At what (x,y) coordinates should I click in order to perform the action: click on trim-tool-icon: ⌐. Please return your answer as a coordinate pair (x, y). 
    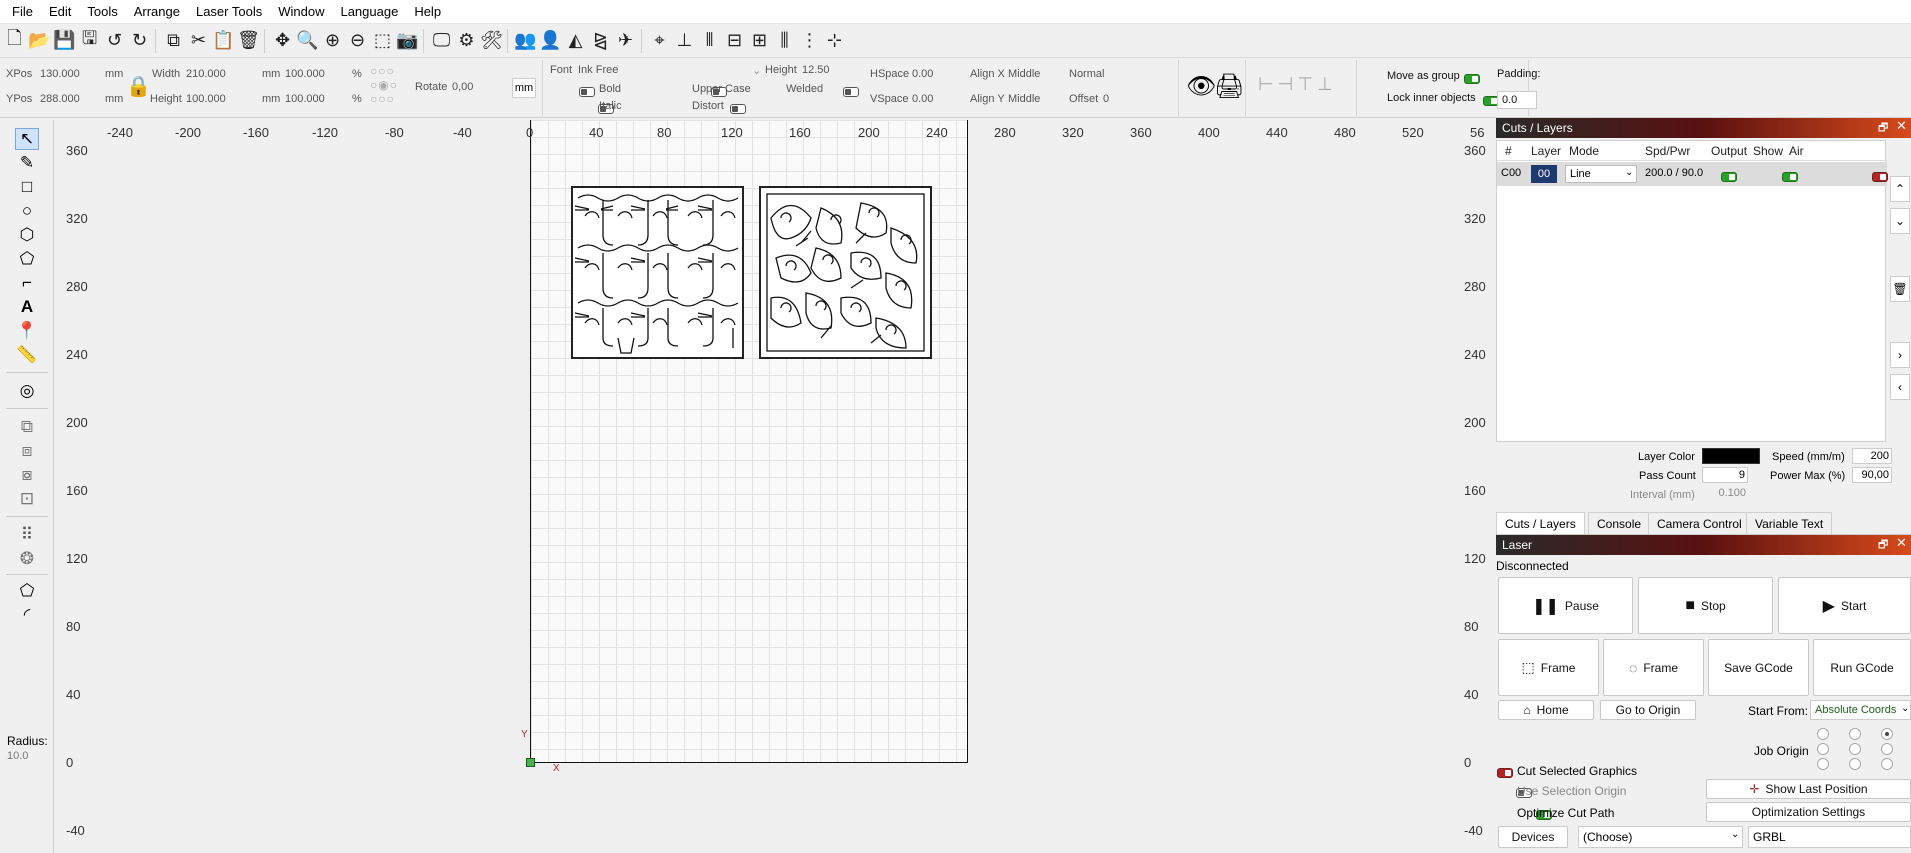
    Looking at the image, I should click on (27, 283).